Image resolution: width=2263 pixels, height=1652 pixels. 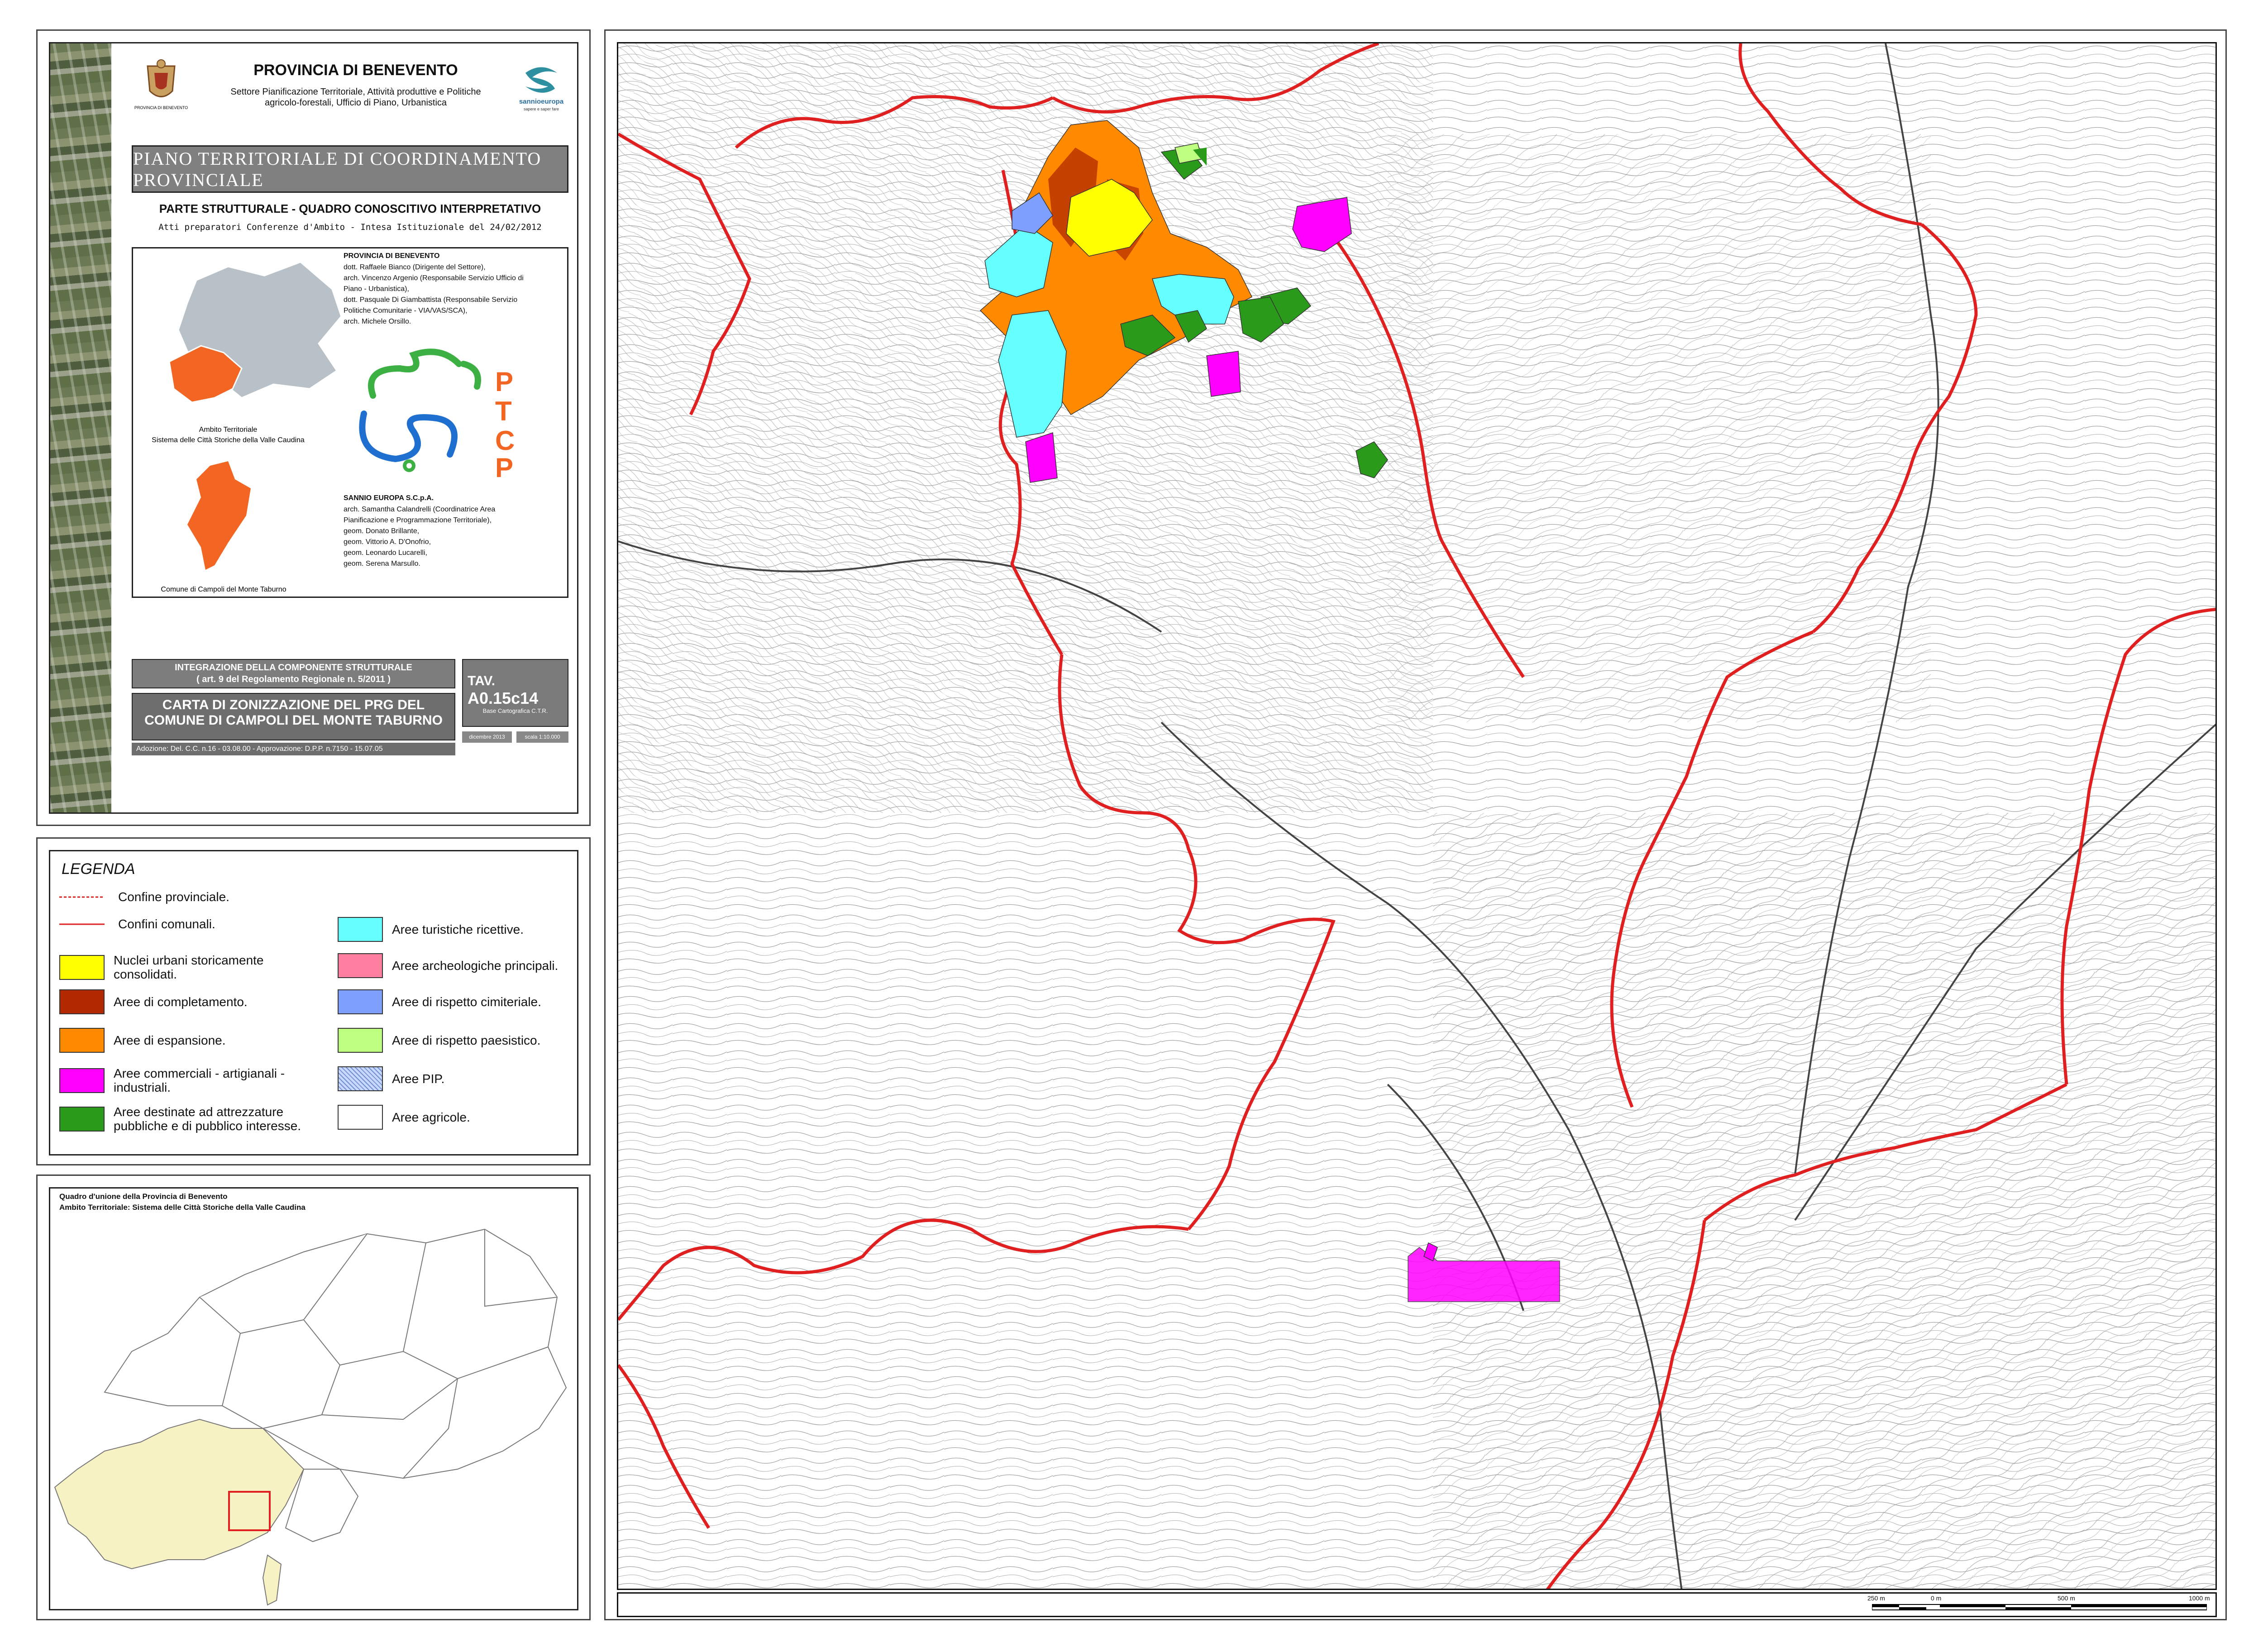 What do you see at coordinates (1936, 1598) in the screenshot?
I see `scale-label: 0 m` at bounding box center [1936, 1598].